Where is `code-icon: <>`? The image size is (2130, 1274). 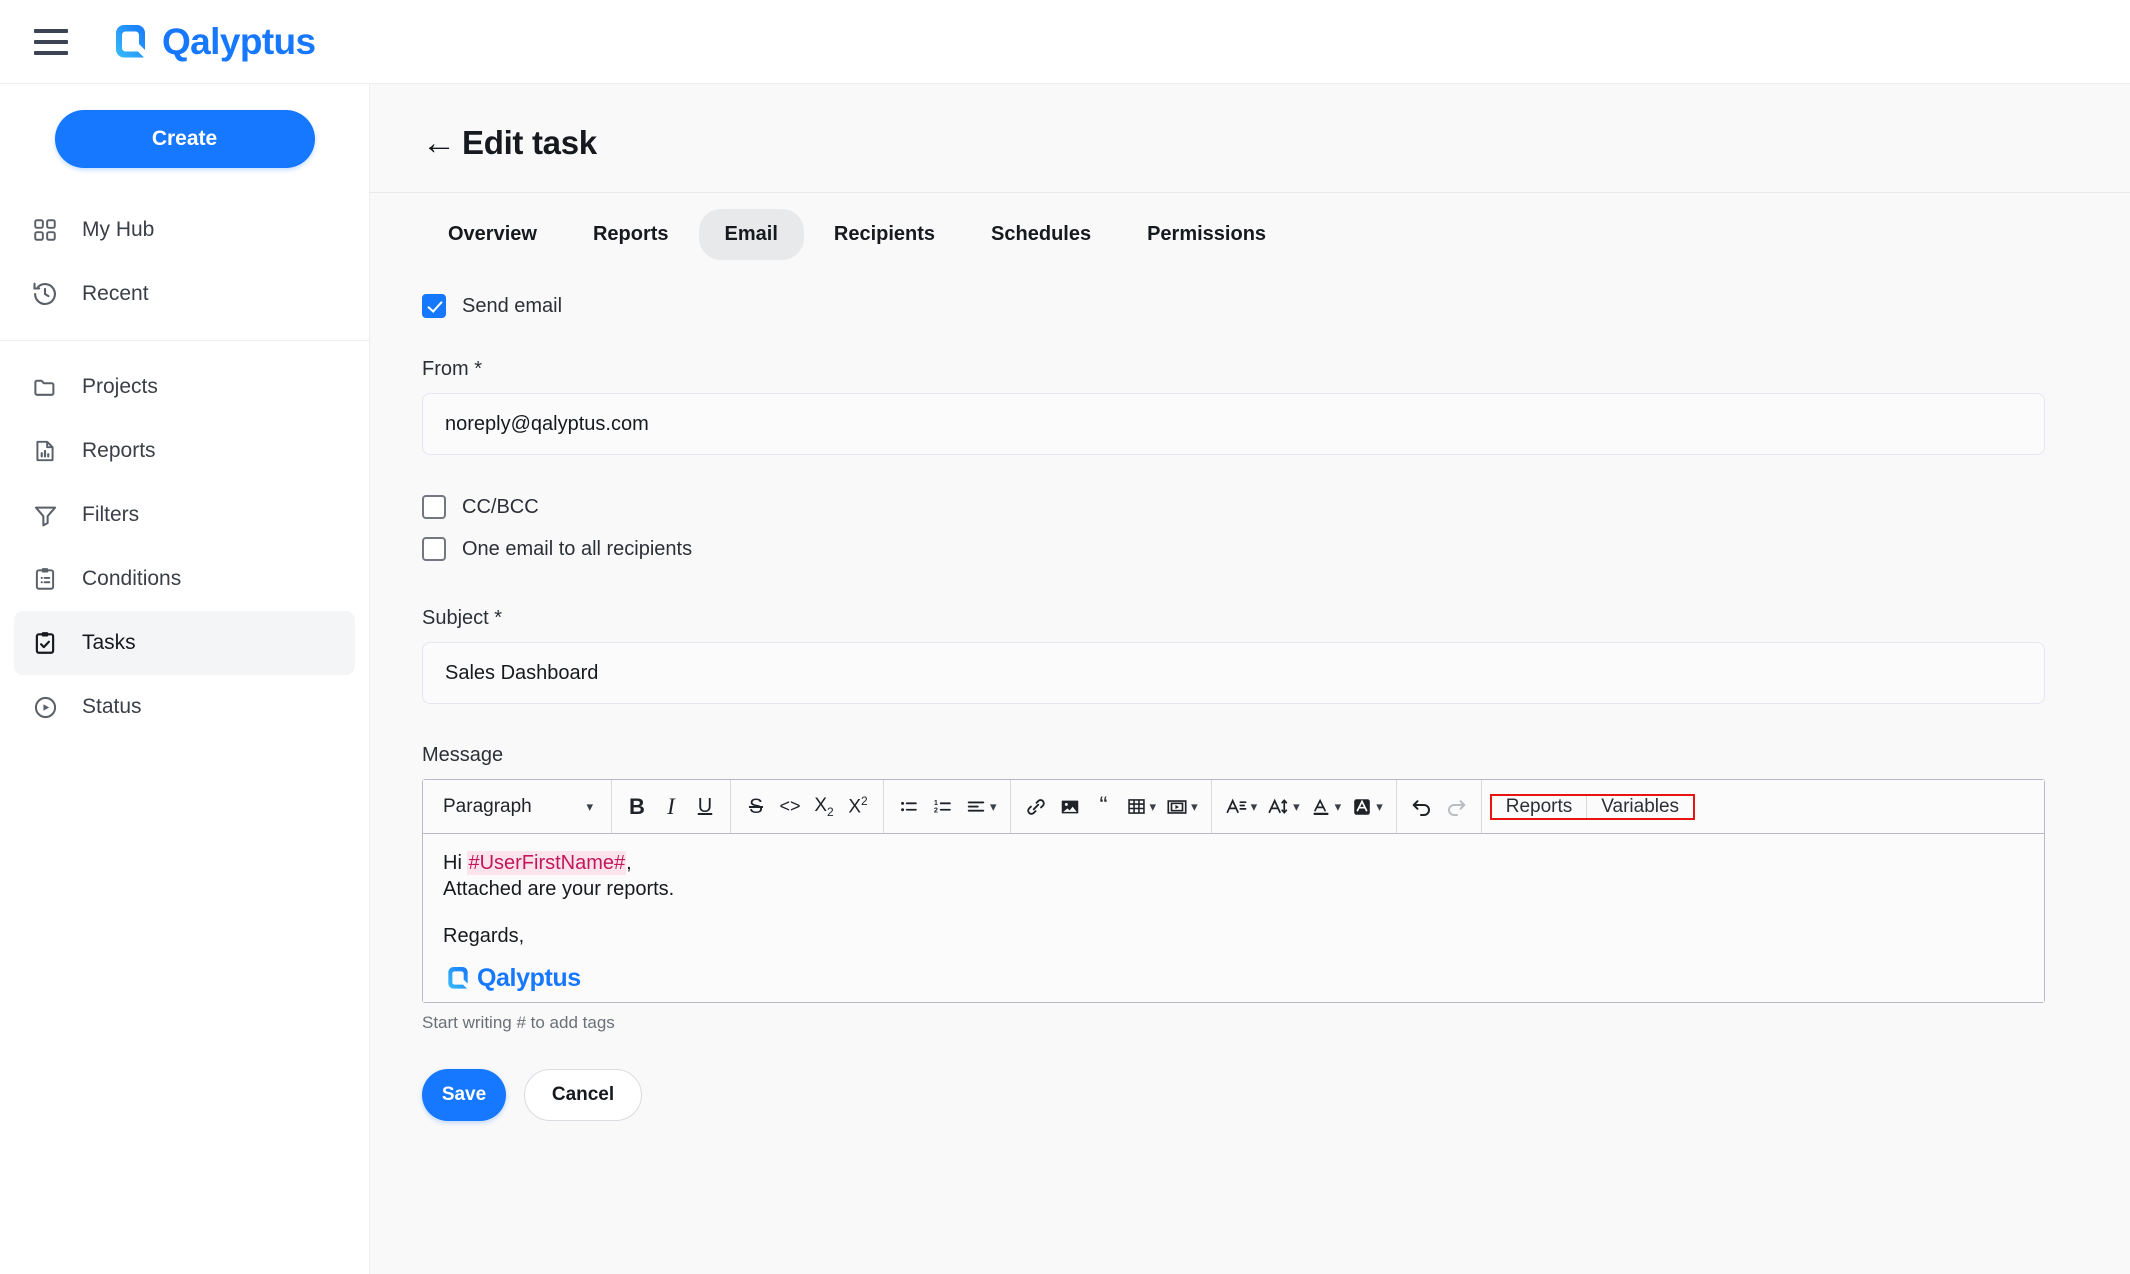 code-icon: <> is located at coordinates (790, 807).